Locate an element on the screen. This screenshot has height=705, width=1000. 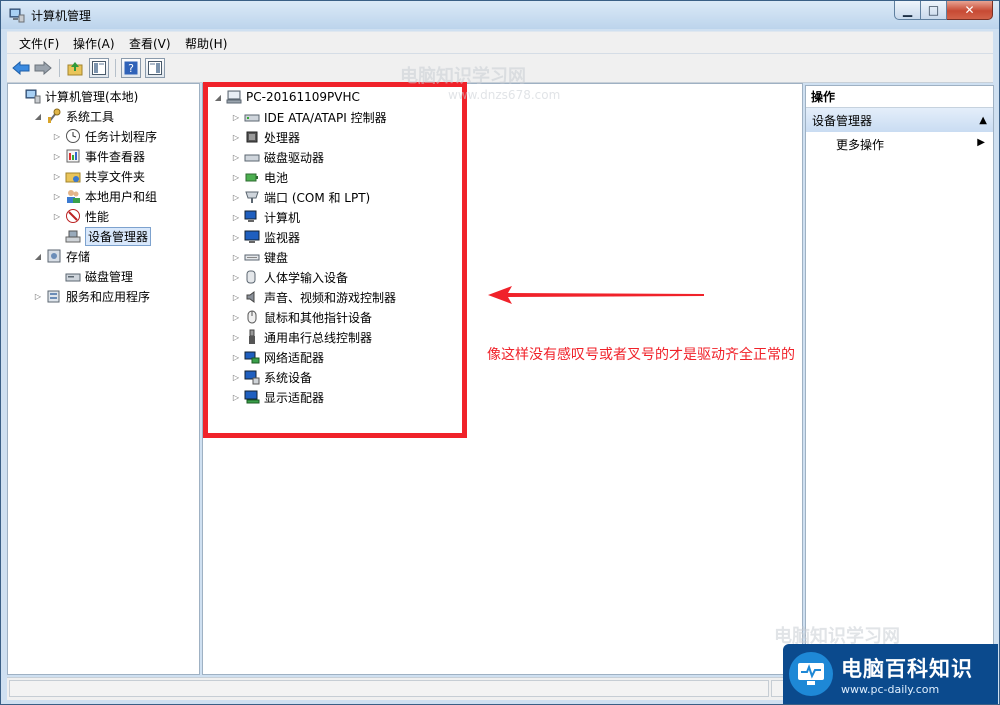
computer-management-icon is located at coordinates (33, 96).